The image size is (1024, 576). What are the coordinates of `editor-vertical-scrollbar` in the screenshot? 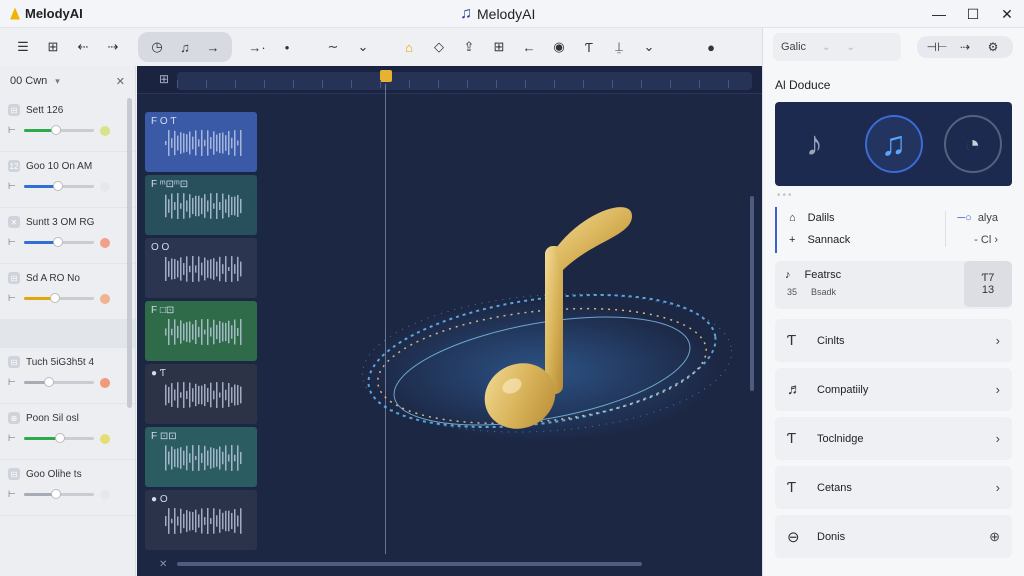 It's located at (752, 293).